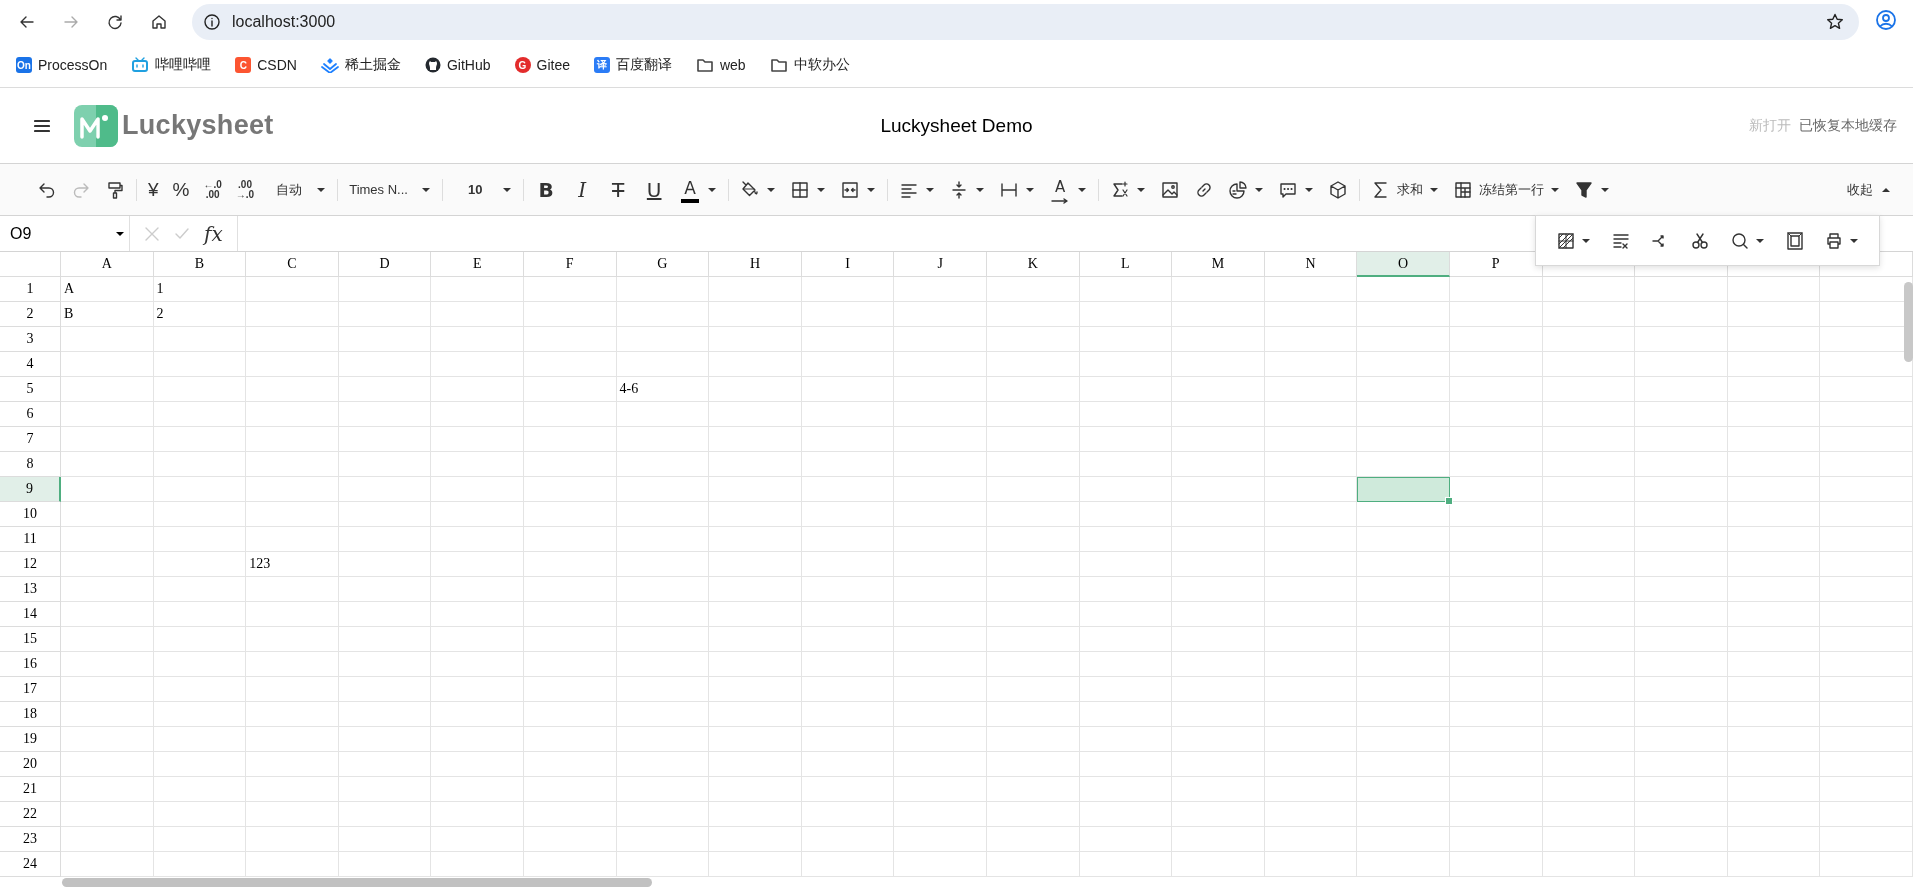 Image resolution: width=1913 pixels, height=888 pixels. I want to click on row-header: 15, so click(30, 639).